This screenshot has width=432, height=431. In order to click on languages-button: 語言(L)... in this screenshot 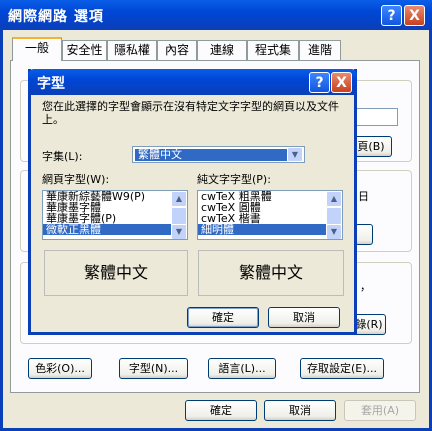, I will do `click(242, 368)`.